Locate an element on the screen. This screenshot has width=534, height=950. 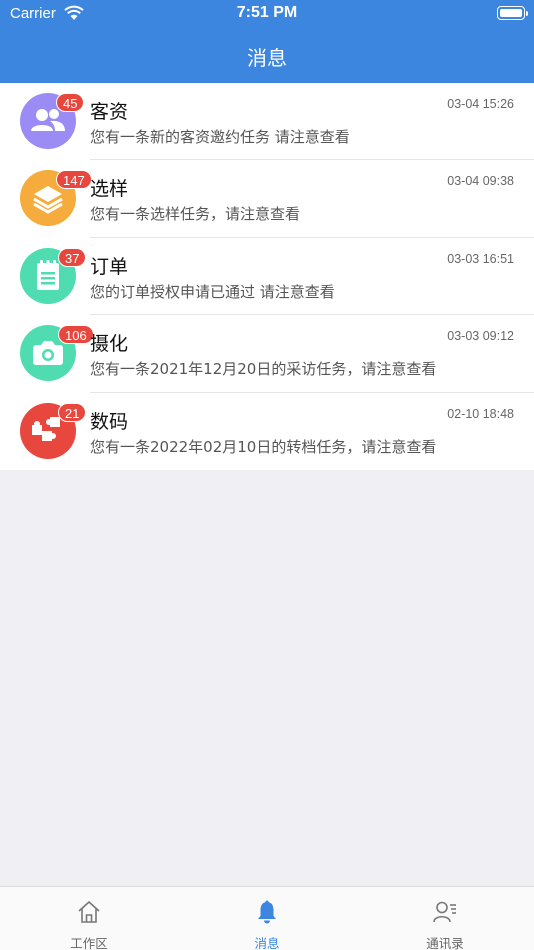
message-time: 03-04 15:26 is located at coordinates (480, 104).